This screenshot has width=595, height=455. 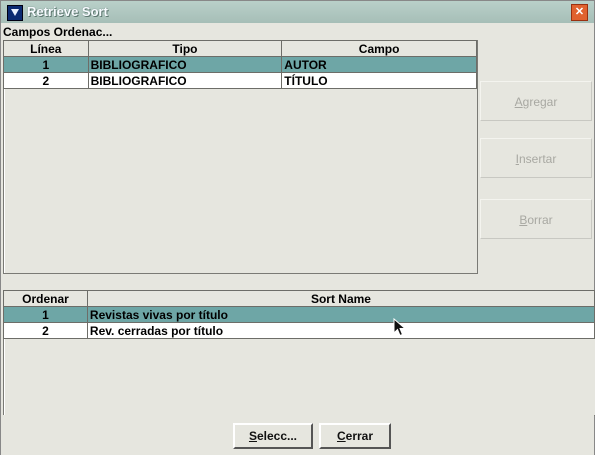 What do you see at coordinates (379, 64) in the screenshot?
I see `campo-cell: AUTOR` at bounding box center [379, 64].